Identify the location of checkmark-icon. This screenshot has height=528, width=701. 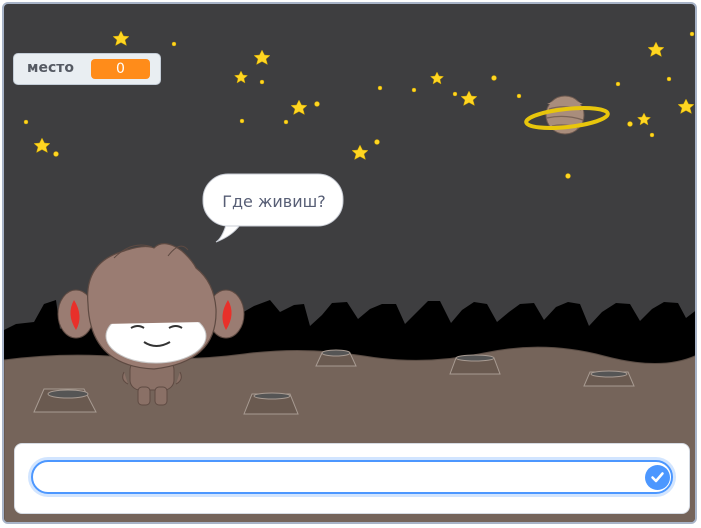
(657, 477).